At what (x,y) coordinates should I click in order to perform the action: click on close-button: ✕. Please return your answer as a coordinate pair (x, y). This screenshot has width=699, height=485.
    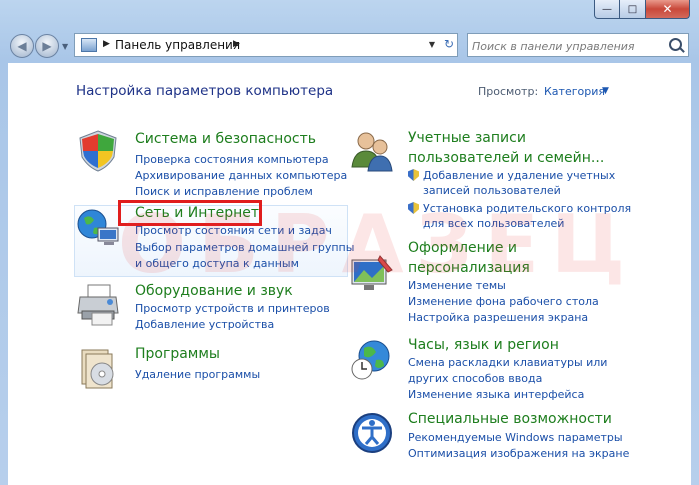
    Looking at the image, I should click on (668, 9).